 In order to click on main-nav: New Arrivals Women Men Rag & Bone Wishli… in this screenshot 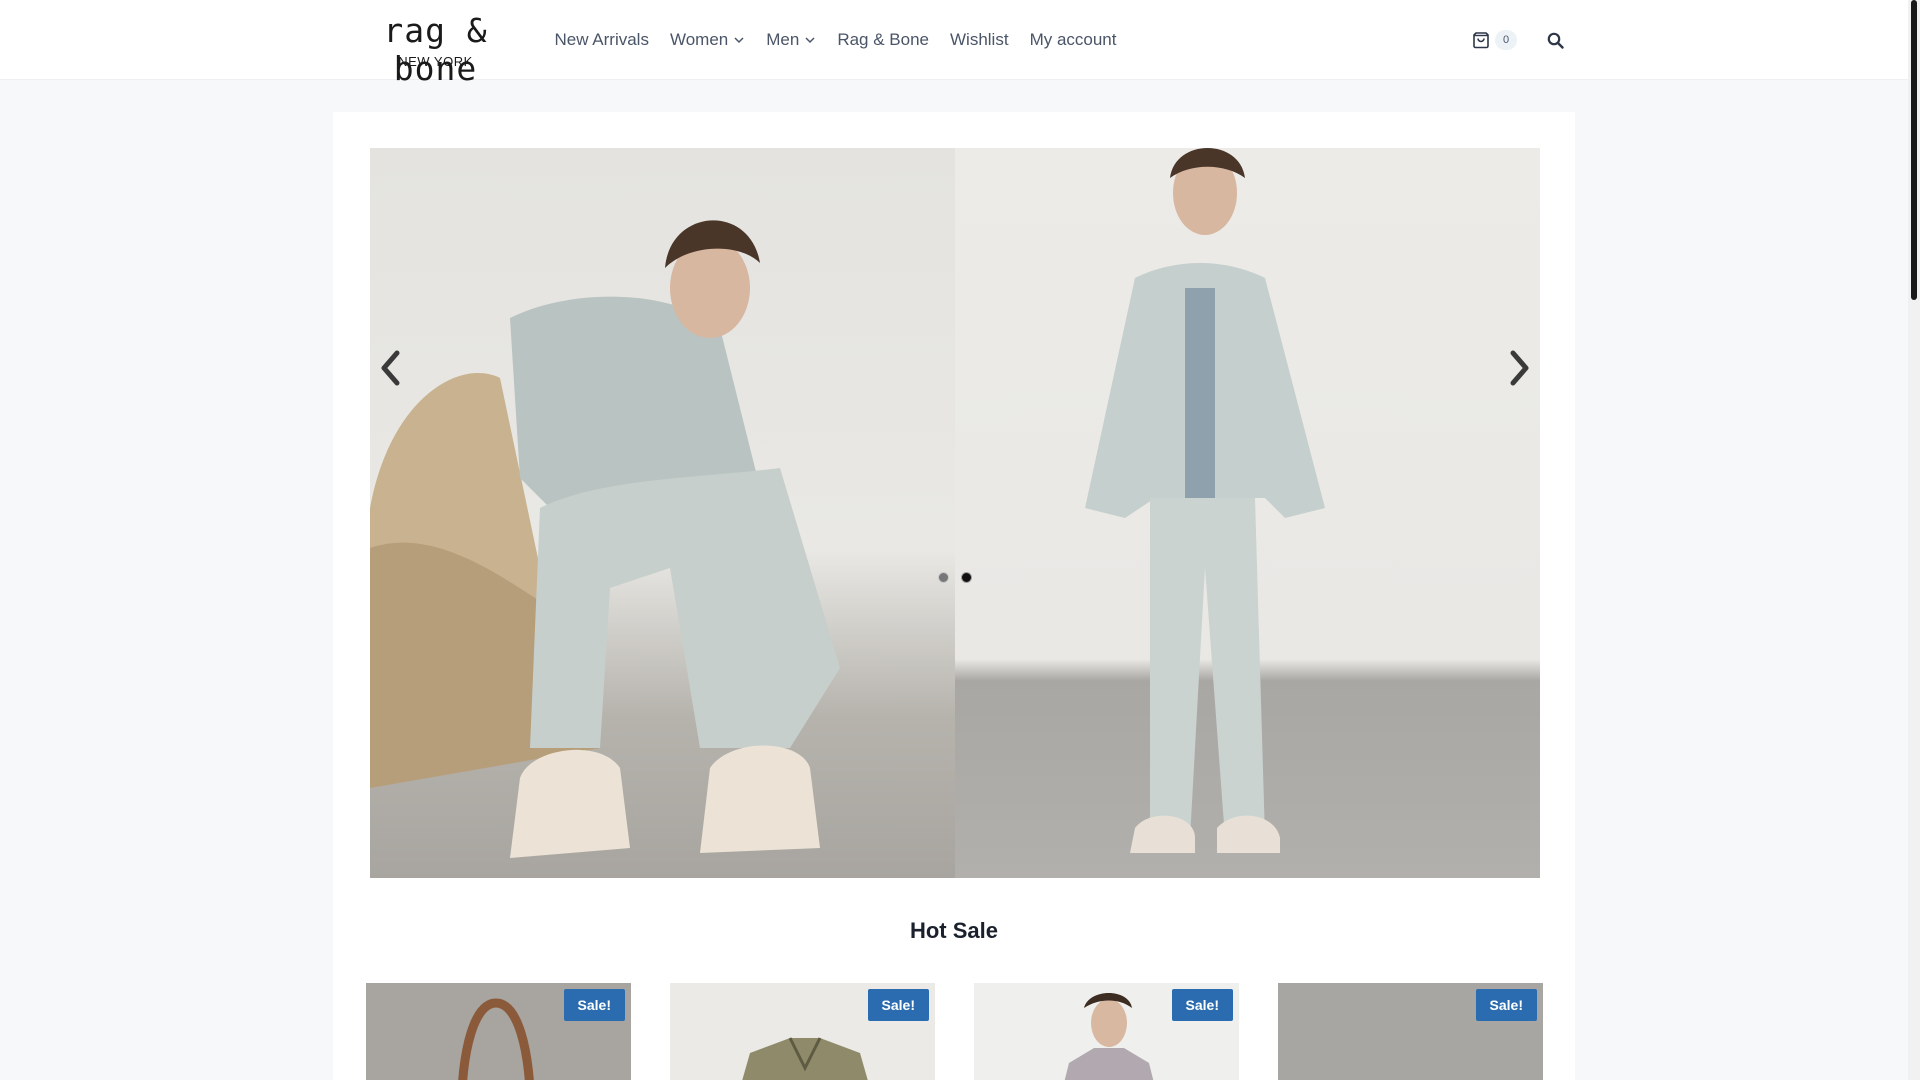, I will do `click(835, 40)`.